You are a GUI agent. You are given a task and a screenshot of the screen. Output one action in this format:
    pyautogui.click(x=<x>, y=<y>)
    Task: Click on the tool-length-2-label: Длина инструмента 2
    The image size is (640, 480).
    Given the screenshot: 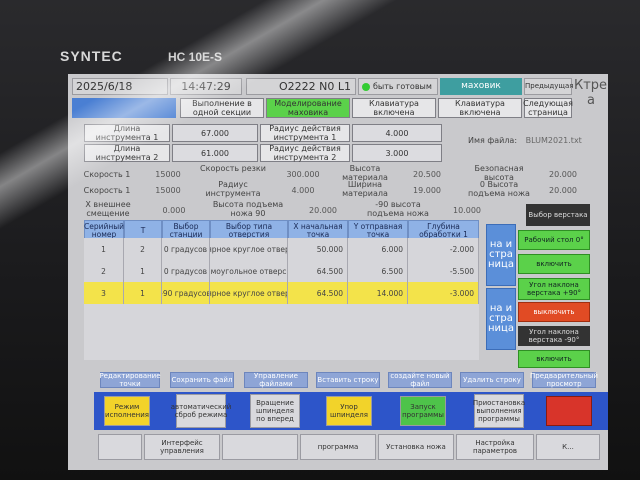 What is the action you would take?
    pyautogui.click(x=127, y=153)
    